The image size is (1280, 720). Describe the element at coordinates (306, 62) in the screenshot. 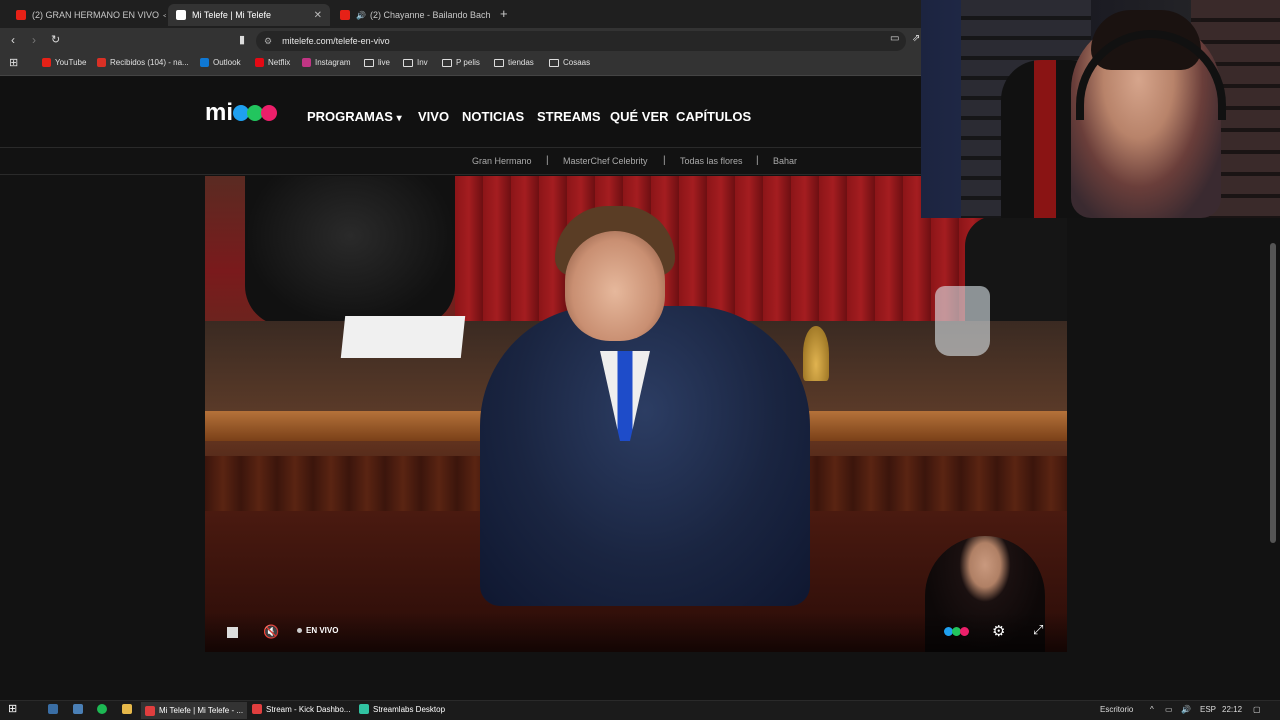

I see `instagram-icon` at that location.